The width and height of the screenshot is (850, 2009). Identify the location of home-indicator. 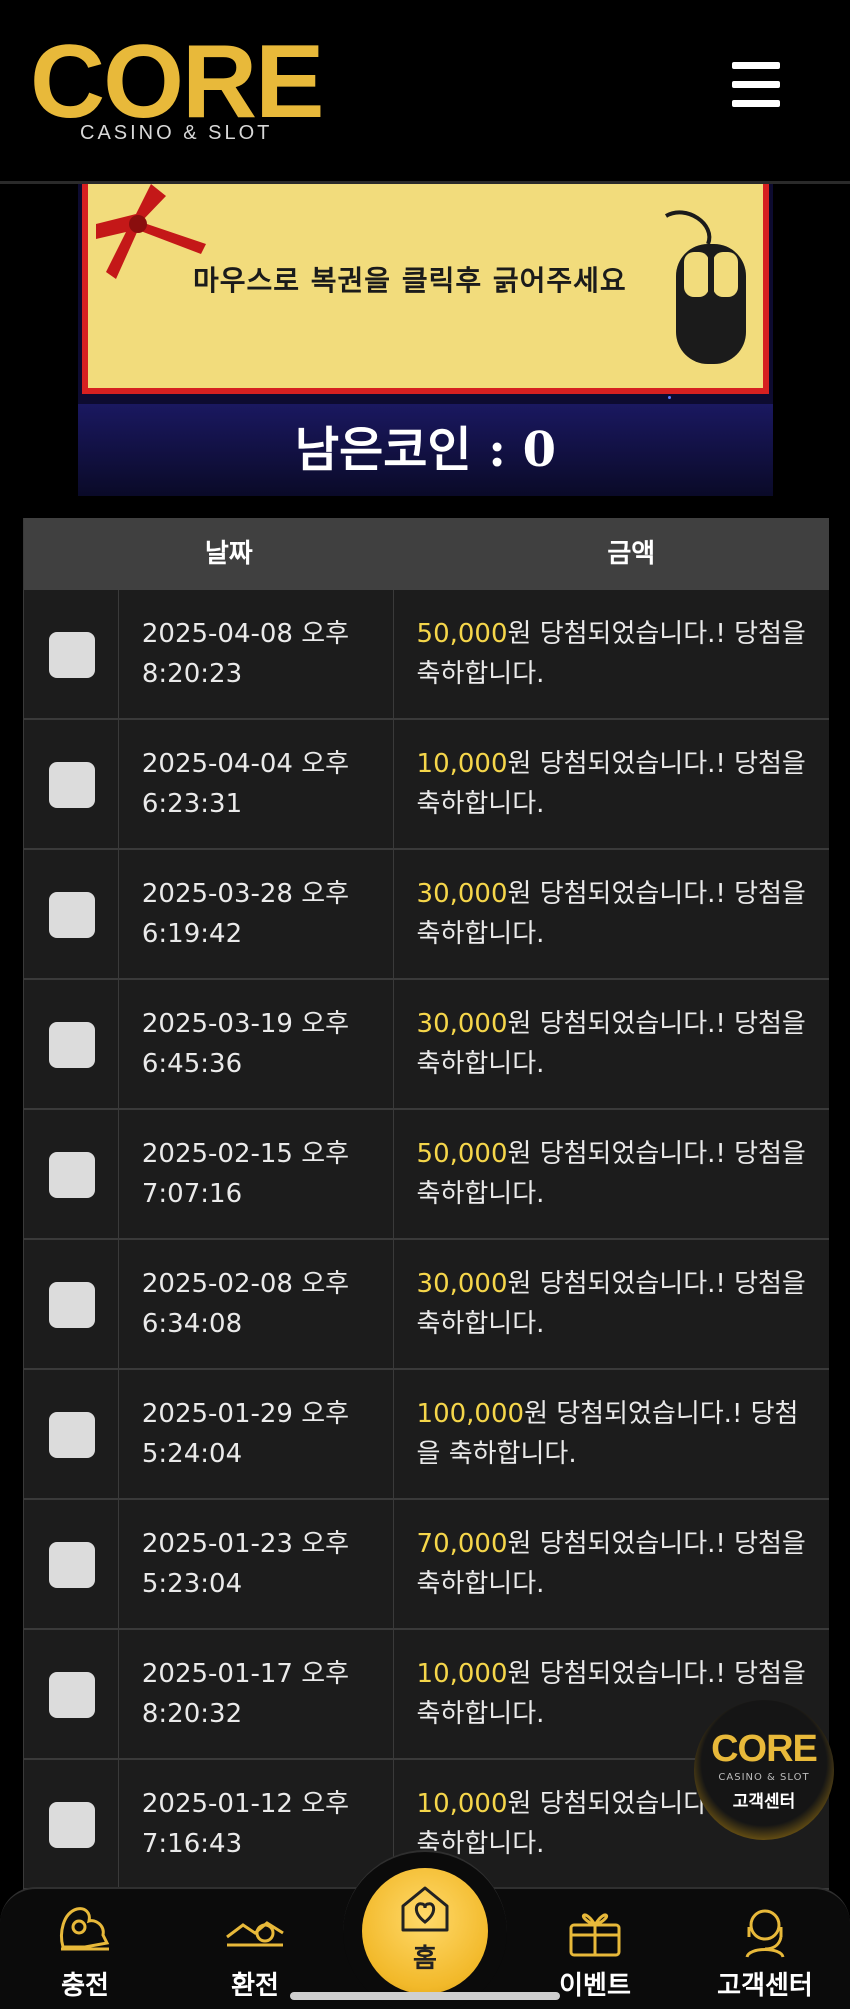
(425, 1996).